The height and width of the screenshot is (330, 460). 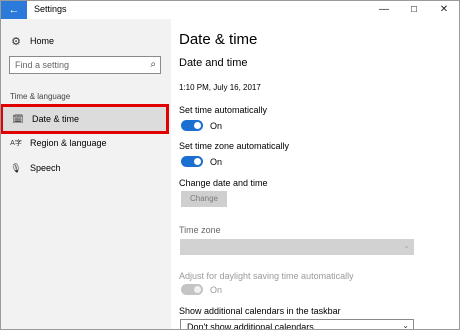 What do you see at coordinates (68, 143) in the screenshot?
I see `sidebar-item-label: Region & language` at bounding box center [68, 143].